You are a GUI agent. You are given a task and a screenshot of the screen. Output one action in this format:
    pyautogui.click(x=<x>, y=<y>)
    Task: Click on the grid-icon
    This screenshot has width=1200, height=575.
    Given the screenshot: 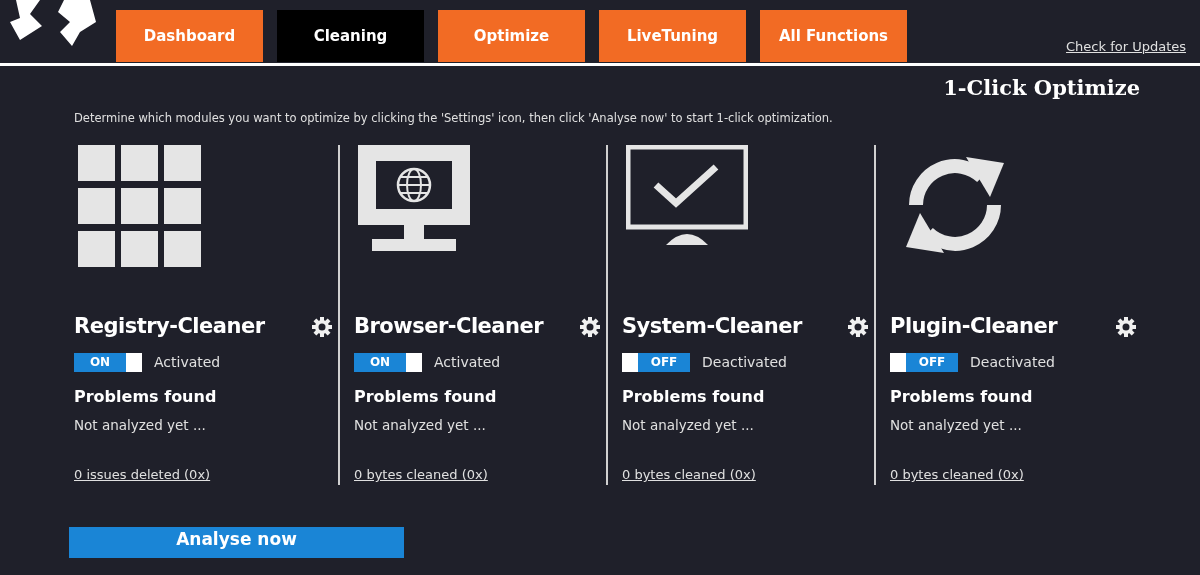 What is the action you would take?
    pyautogui.click(x=140, y=205)
    